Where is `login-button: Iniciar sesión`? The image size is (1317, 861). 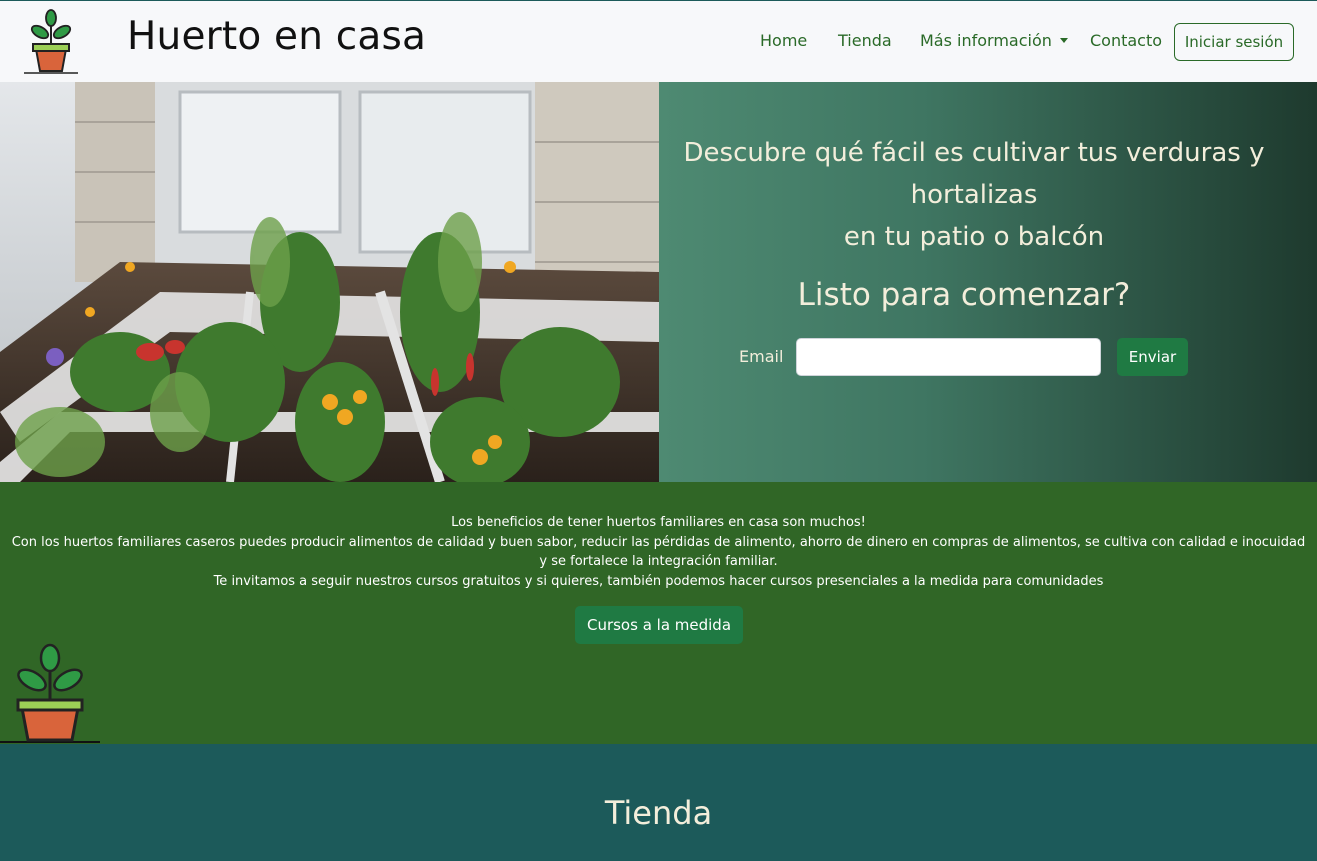
login-button: Iniciar sesión is located at coordinates (1234, 42).